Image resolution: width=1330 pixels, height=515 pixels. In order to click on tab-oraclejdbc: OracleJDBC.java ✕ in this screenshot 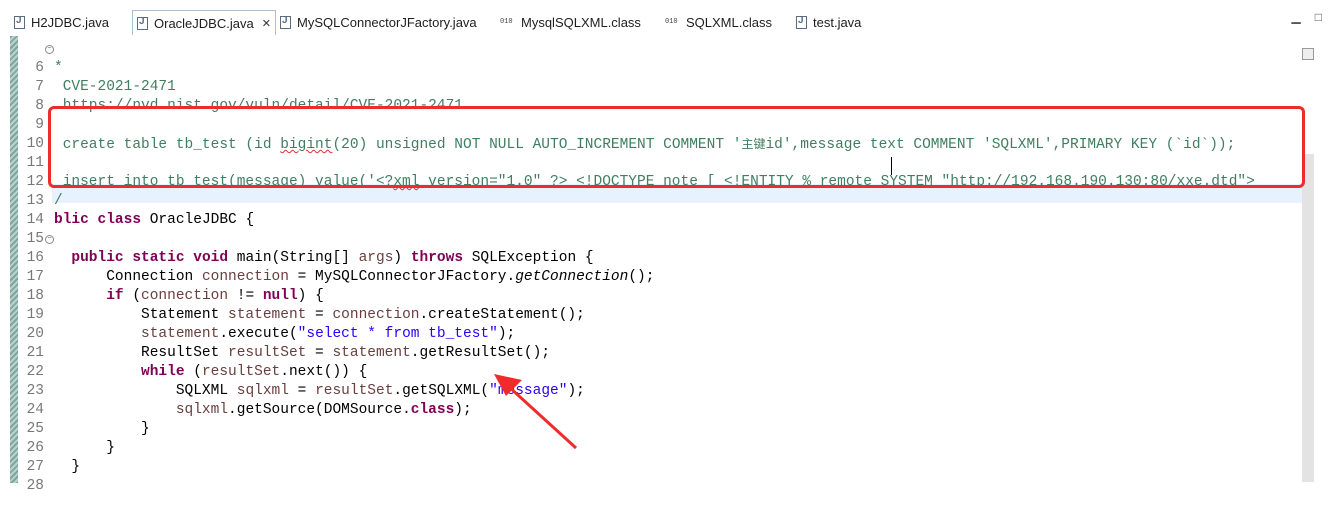, I will do `click(204, 22)`.